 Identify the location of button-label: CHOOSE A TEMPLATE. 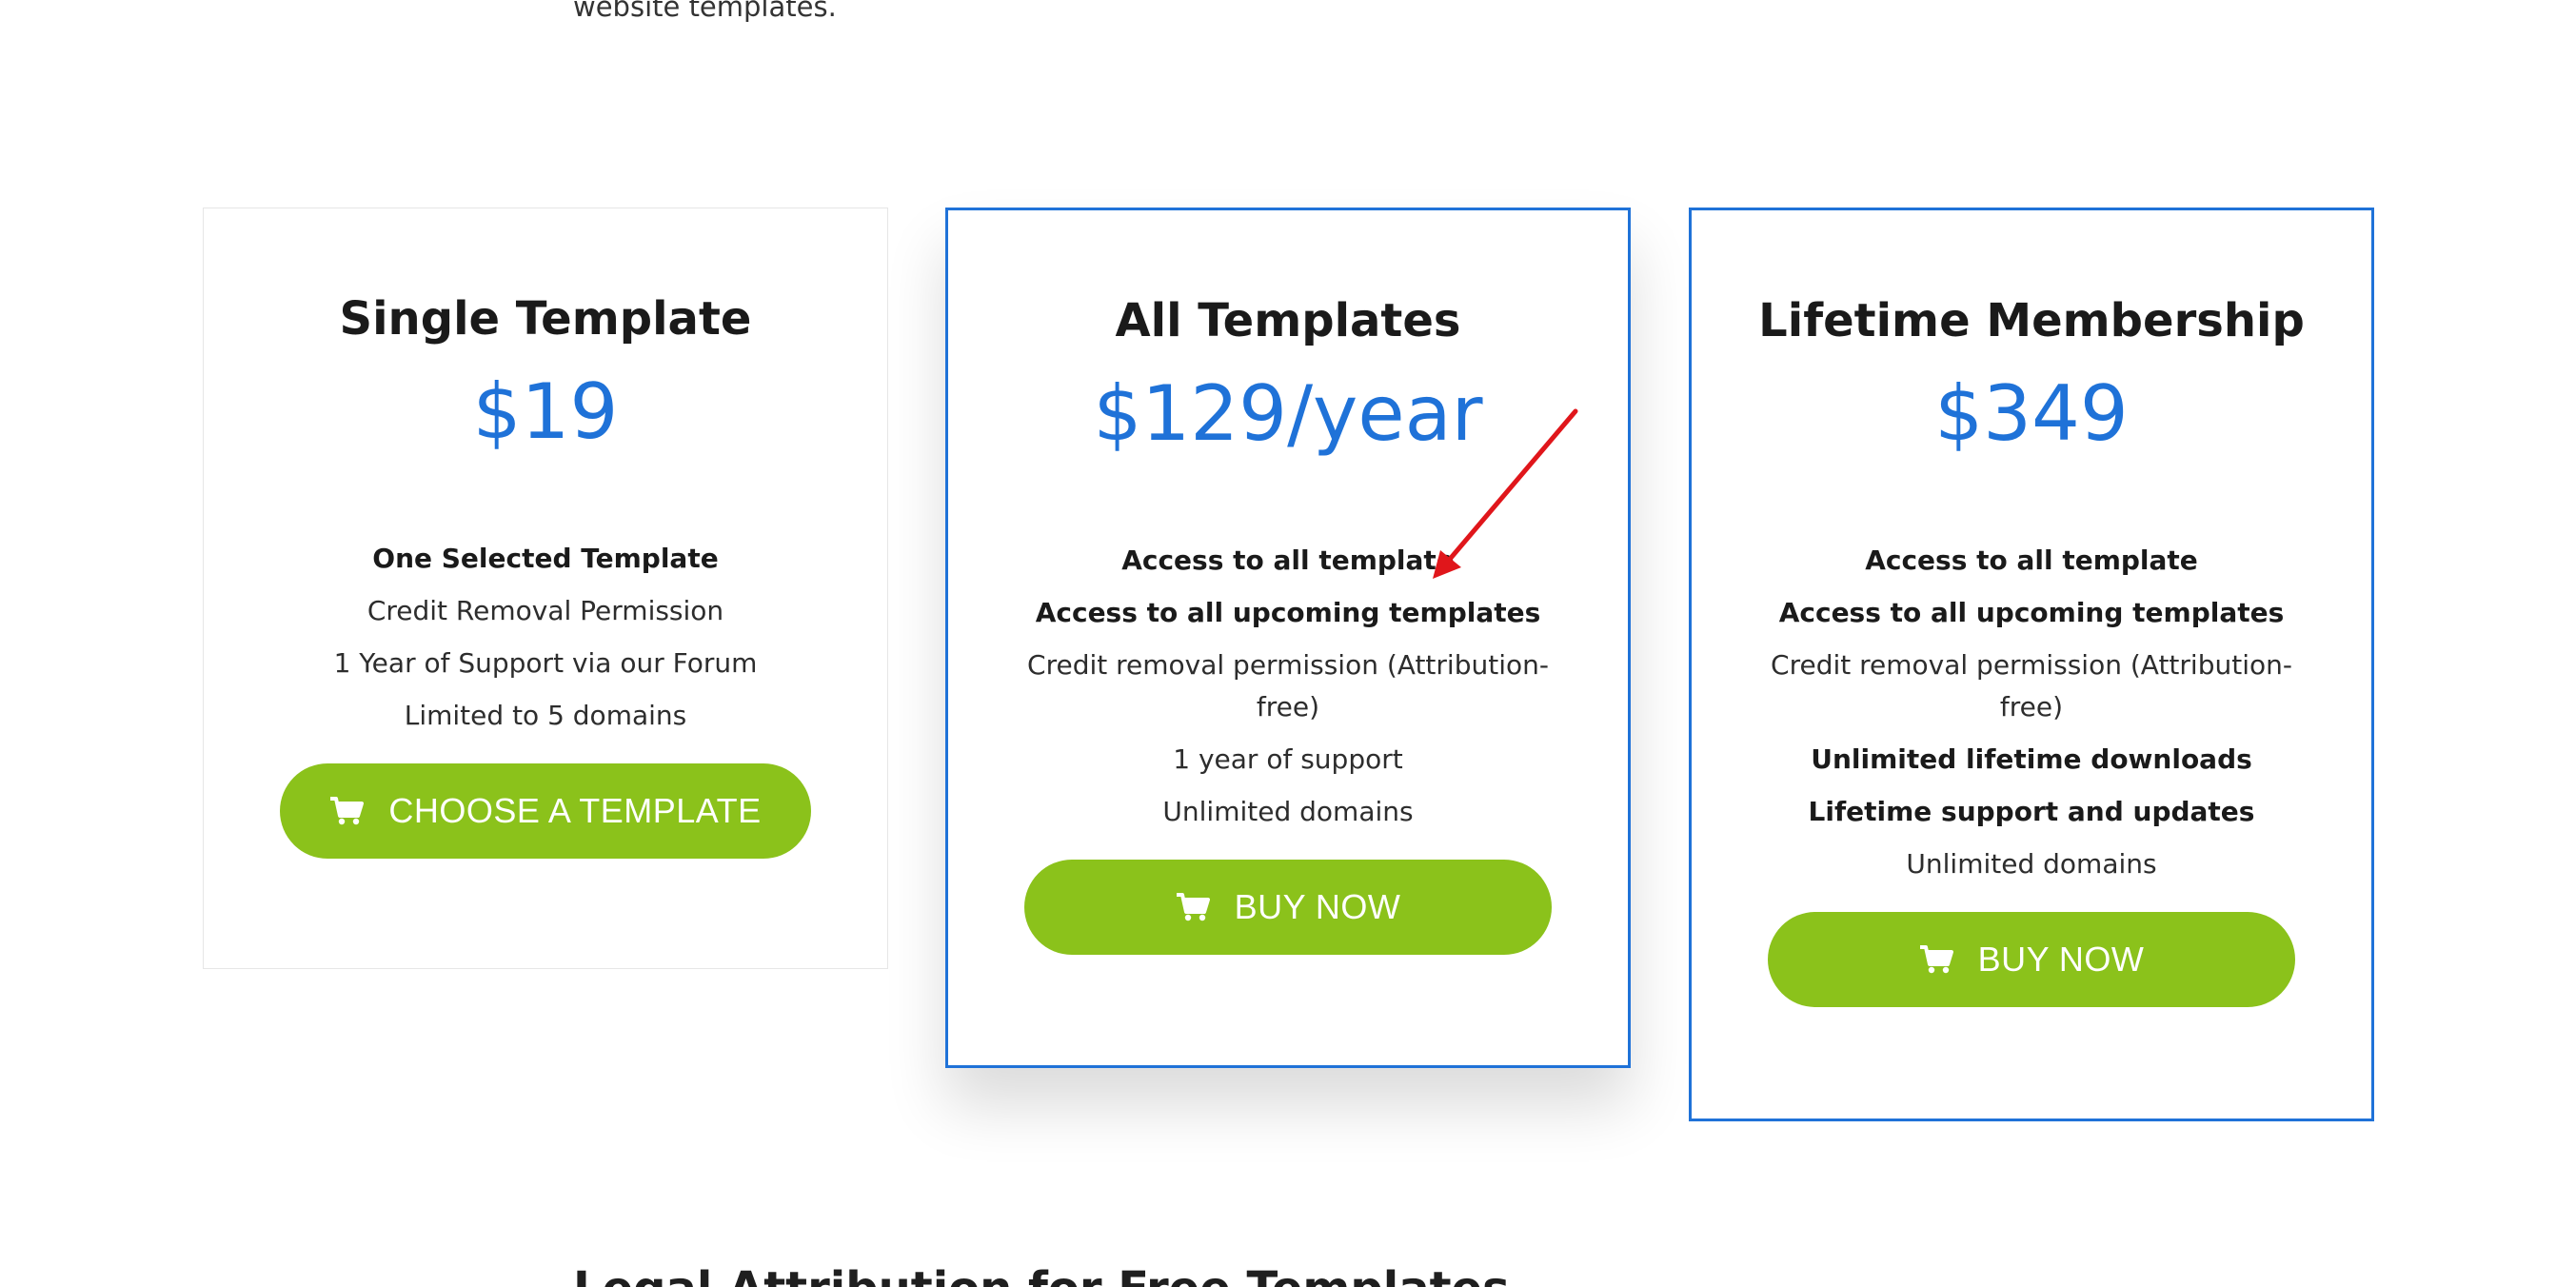
(575, 810).